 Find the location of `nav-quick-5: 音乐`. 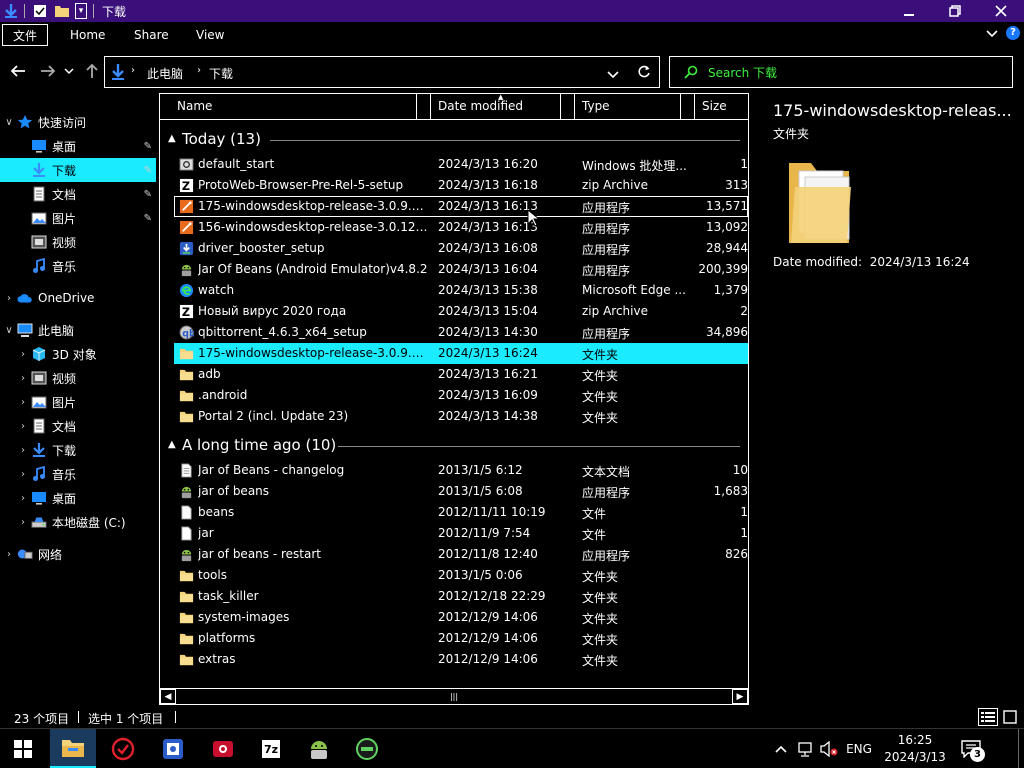

nav-quick-5: 音乐 is located at coordinates (78, 266).